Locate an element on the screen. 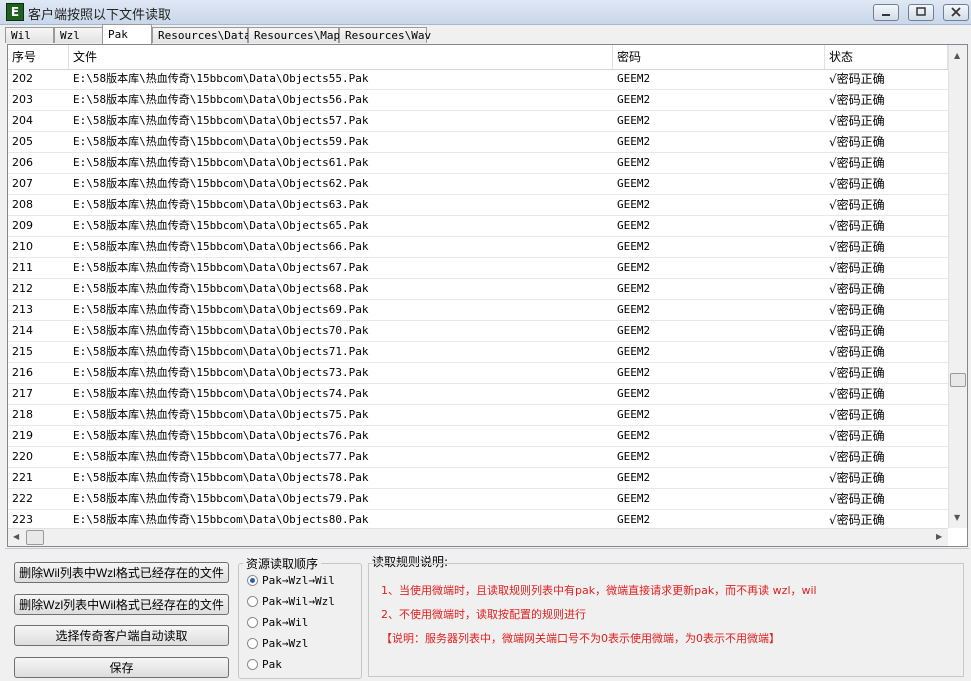  cell-id: 206 is located at coordinates (22, 162).